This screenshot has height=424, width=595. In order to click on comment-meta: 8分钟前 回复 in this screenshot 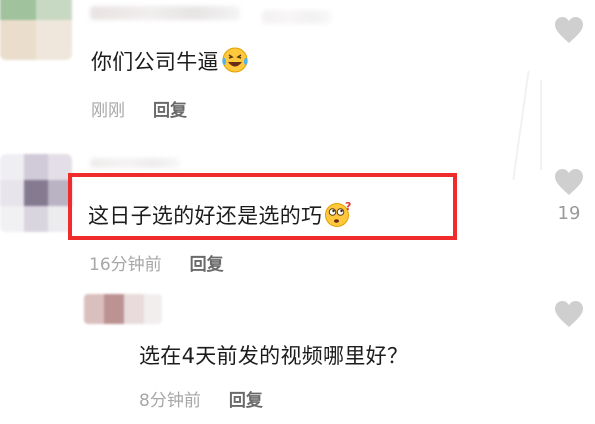, I will do `click(201, 398)`.